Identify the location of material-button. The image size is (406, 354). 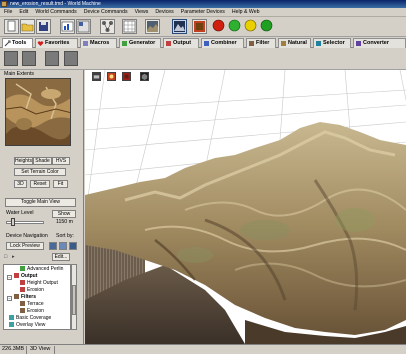
(126, 76).